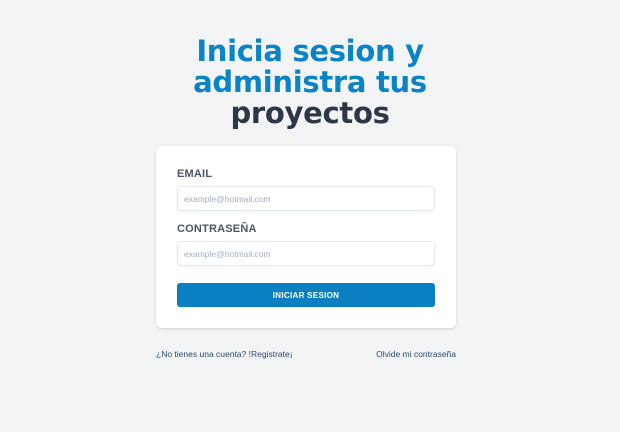 Image resolution: width=620 pixels, height=432 pixels. Describe the element at coordinates (306, 253) in the screenshot. I see `password-field` at that location.